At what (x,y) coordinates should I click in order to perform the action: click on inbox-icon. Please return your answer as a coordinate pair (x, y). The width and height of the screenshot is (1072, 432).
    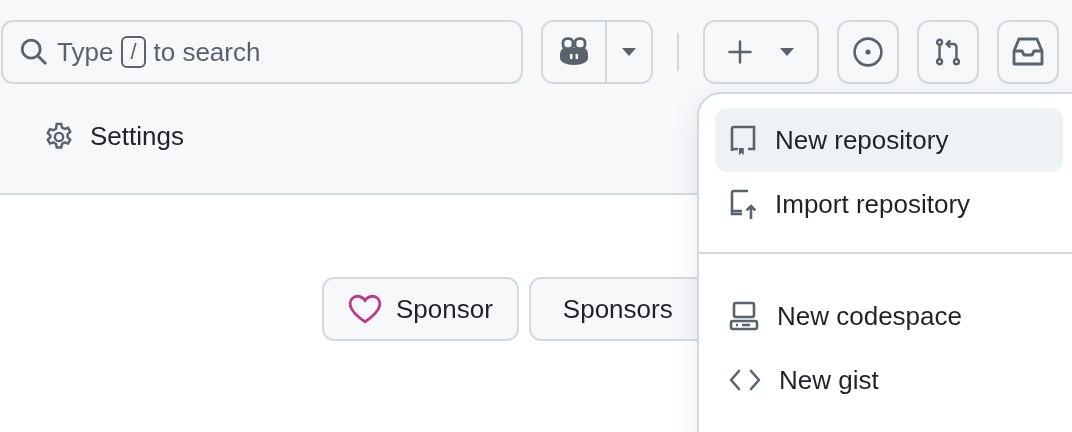
    Looking at the image, I should click on (1028, 52).